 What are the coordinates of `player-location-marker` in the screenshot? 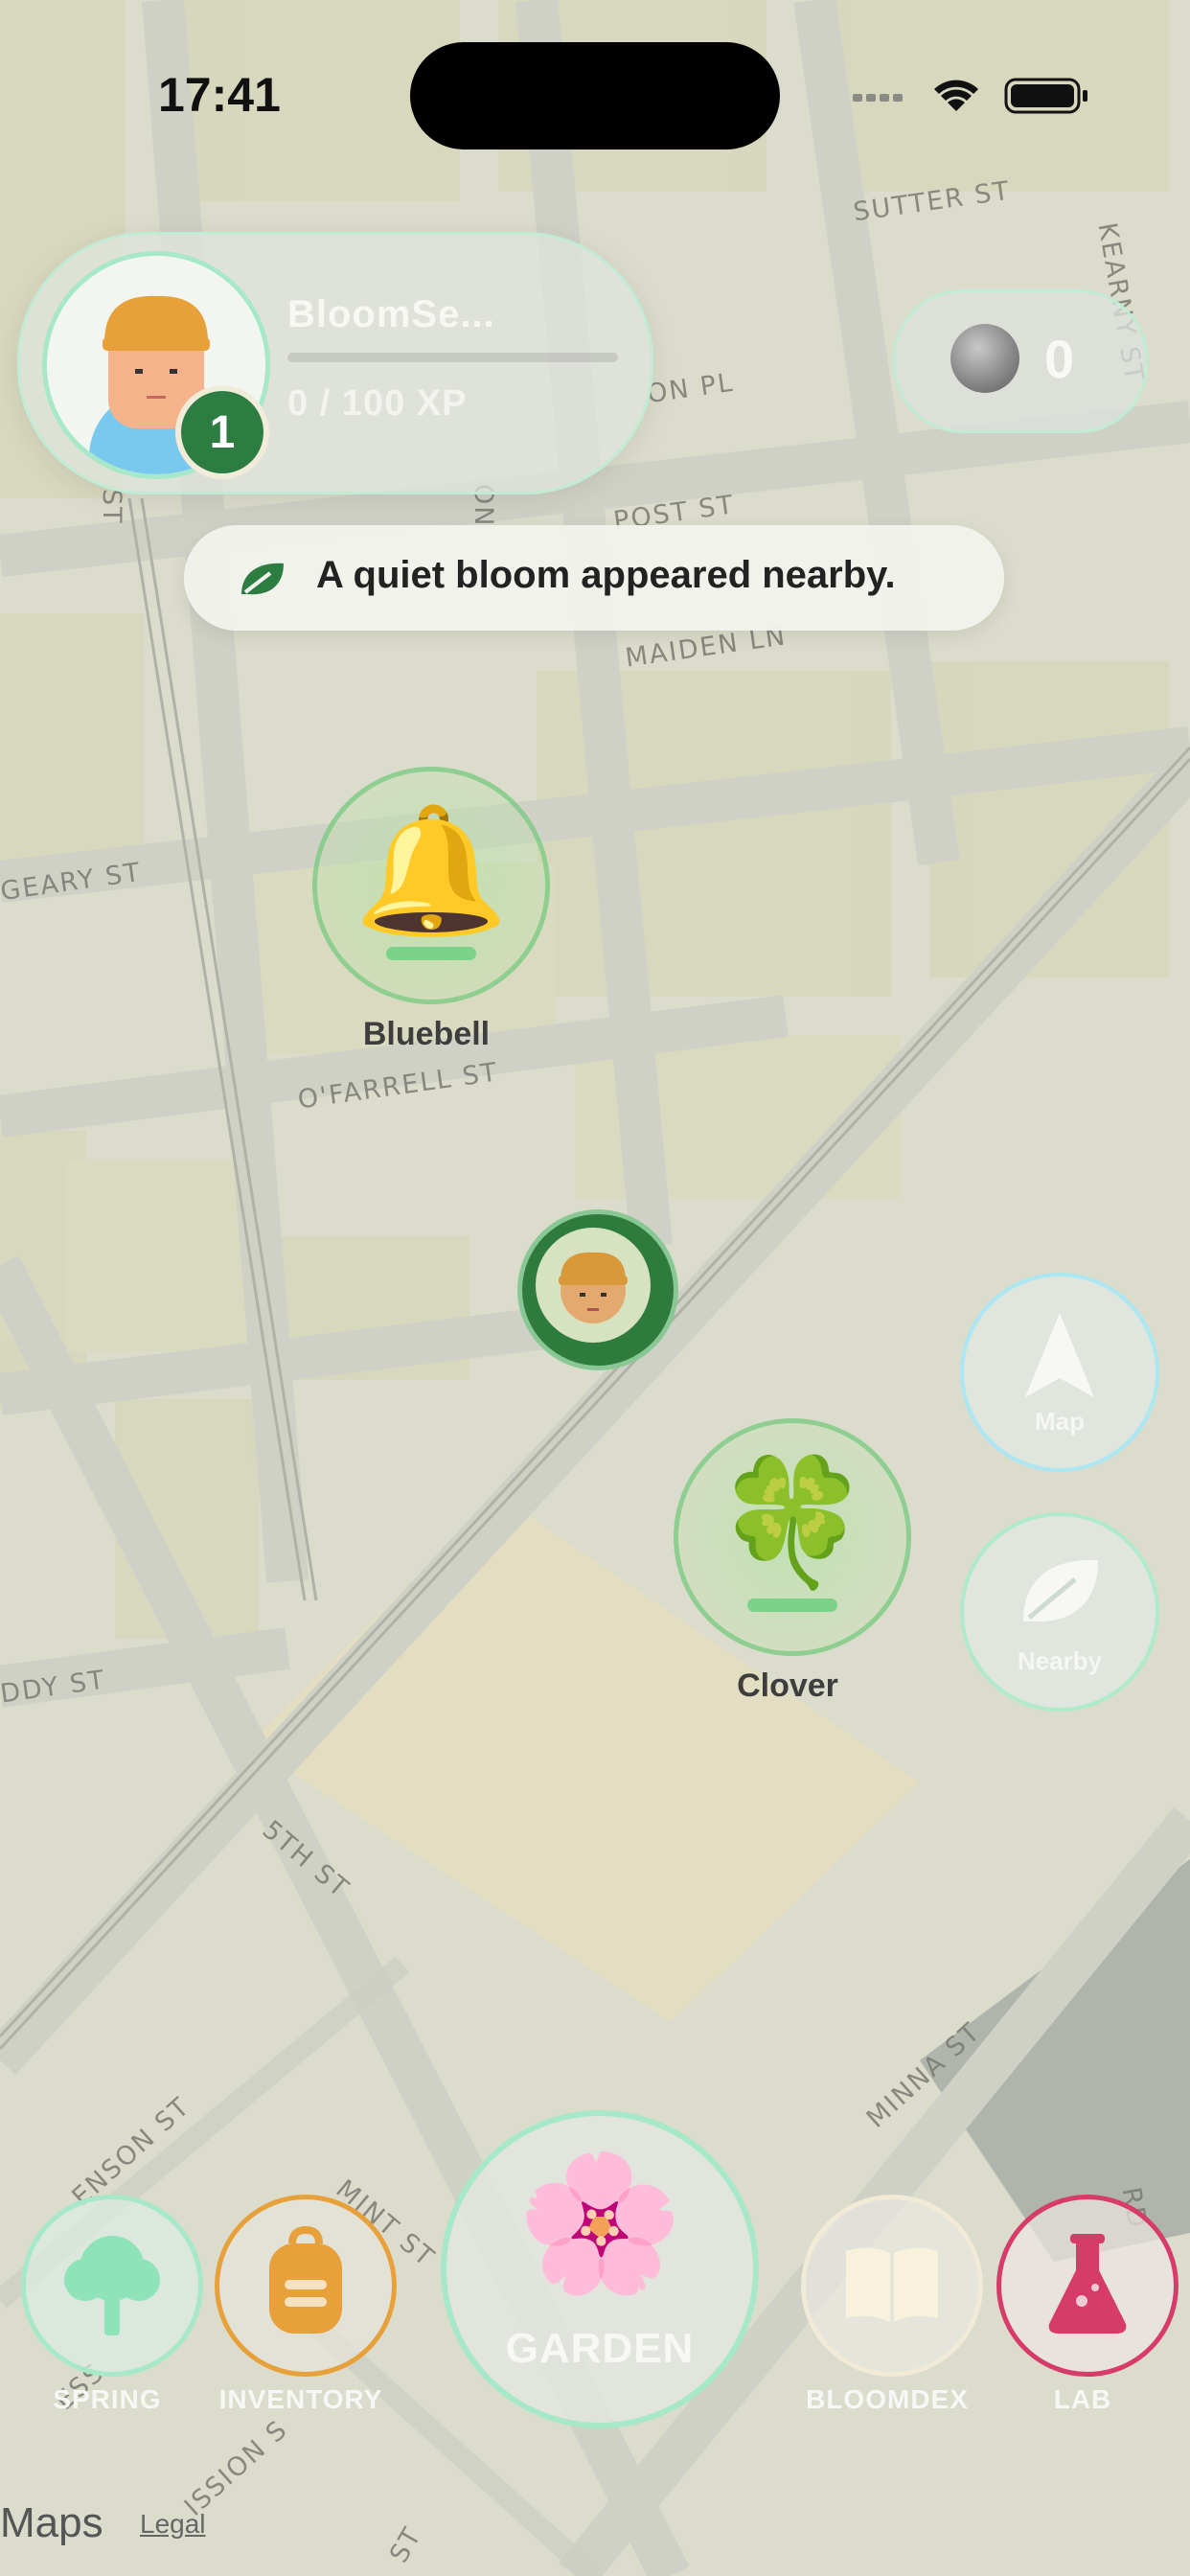 It's located at (598, 1289).